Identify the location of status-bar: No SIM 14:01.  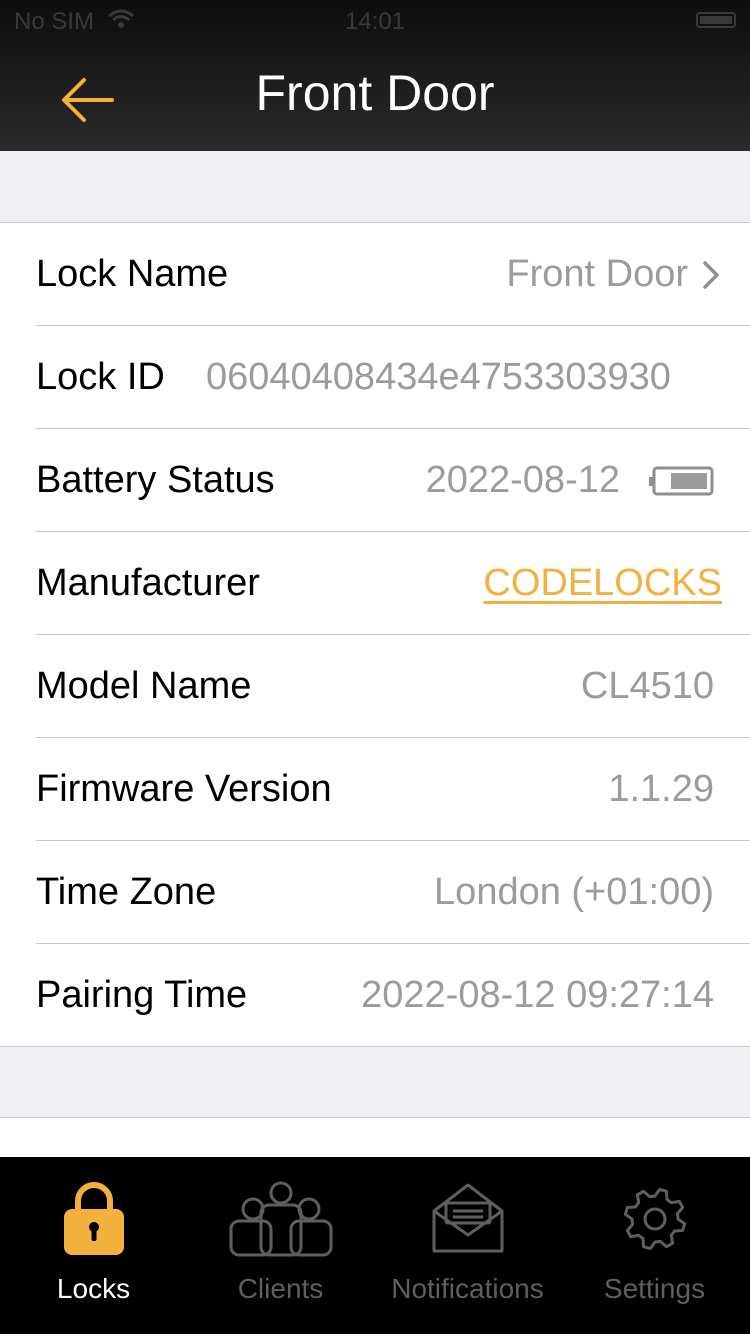
(375, 20).